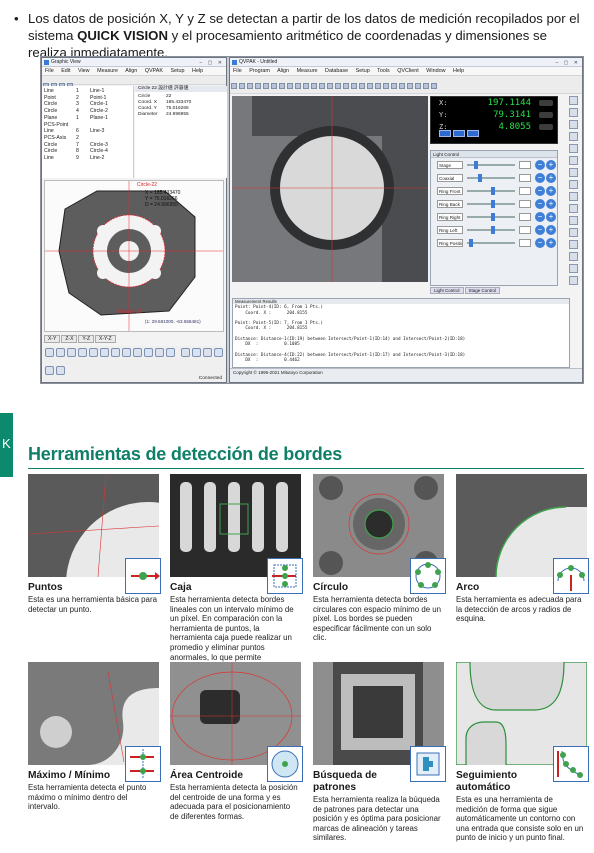  What do you see at coordinates (87, 145) in the screenshot?
I see `list-item: Circle 7 Circle-3` at bounding box center [87, 145].